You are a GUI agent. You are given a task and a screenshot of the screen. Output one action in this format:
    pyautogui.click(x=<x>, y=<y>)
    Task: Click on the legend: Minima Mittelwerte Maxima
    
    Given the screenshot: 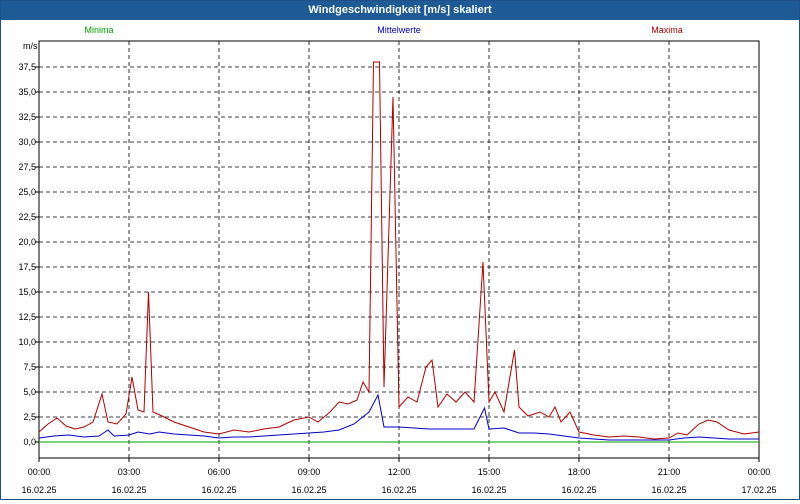 What is the action you would take?
    pyautogui.click(x=383, y=30)
    